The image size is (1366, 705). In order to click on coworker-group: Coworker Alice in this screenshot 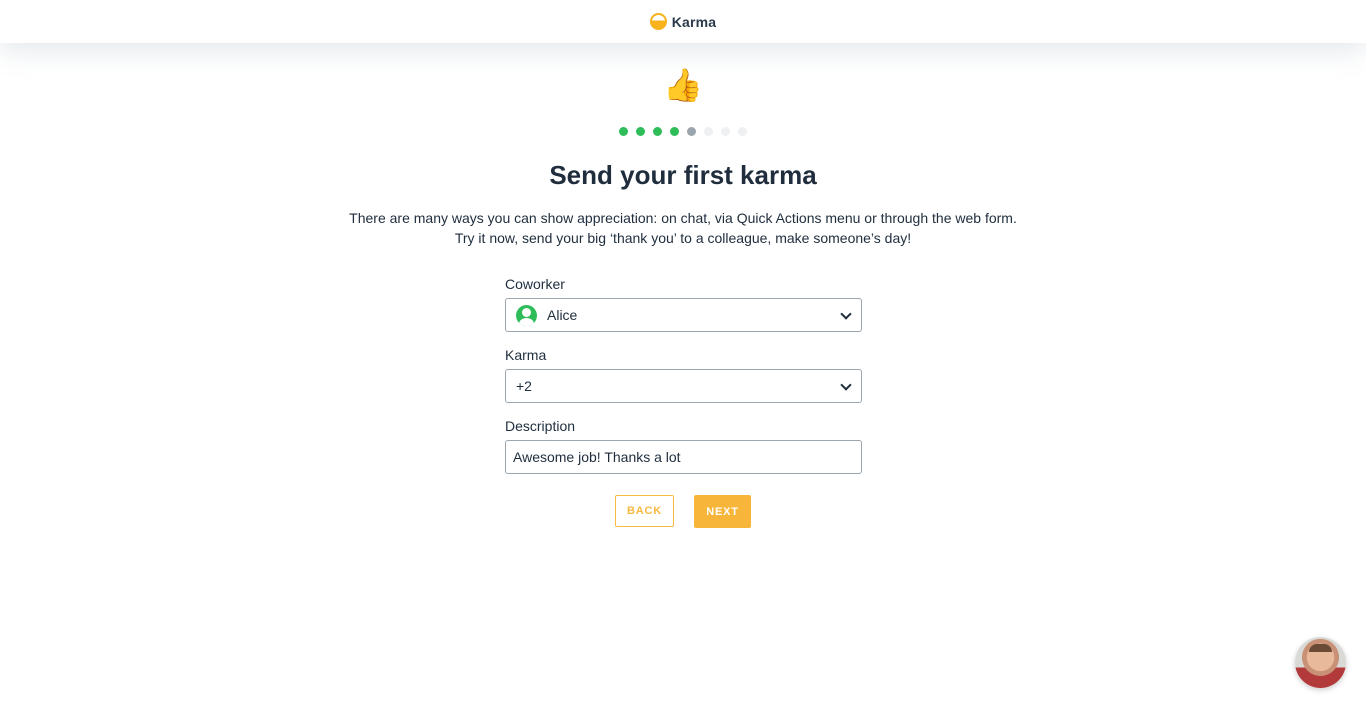, I will do `click(683, 303)`.